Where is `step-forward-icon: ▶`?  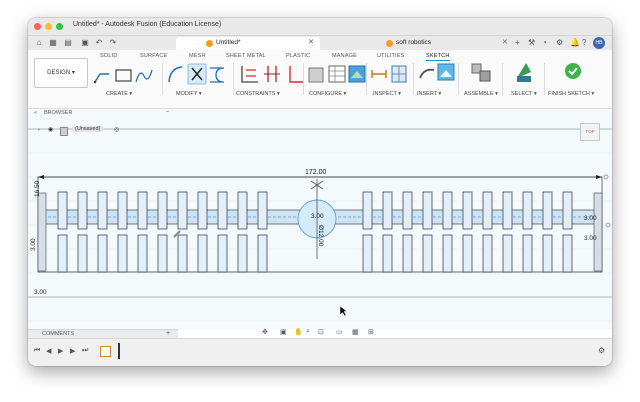 step-forward-icon: ▶ is located at coordinates (72, 351).